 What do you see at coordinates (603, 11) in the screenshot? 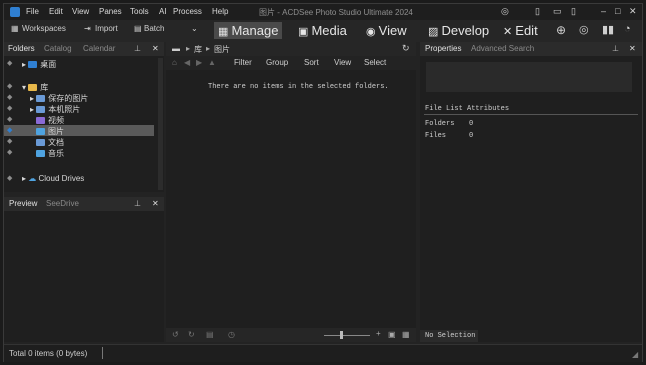
I see `minimize-icon: –` at bounding box center [603, 11].